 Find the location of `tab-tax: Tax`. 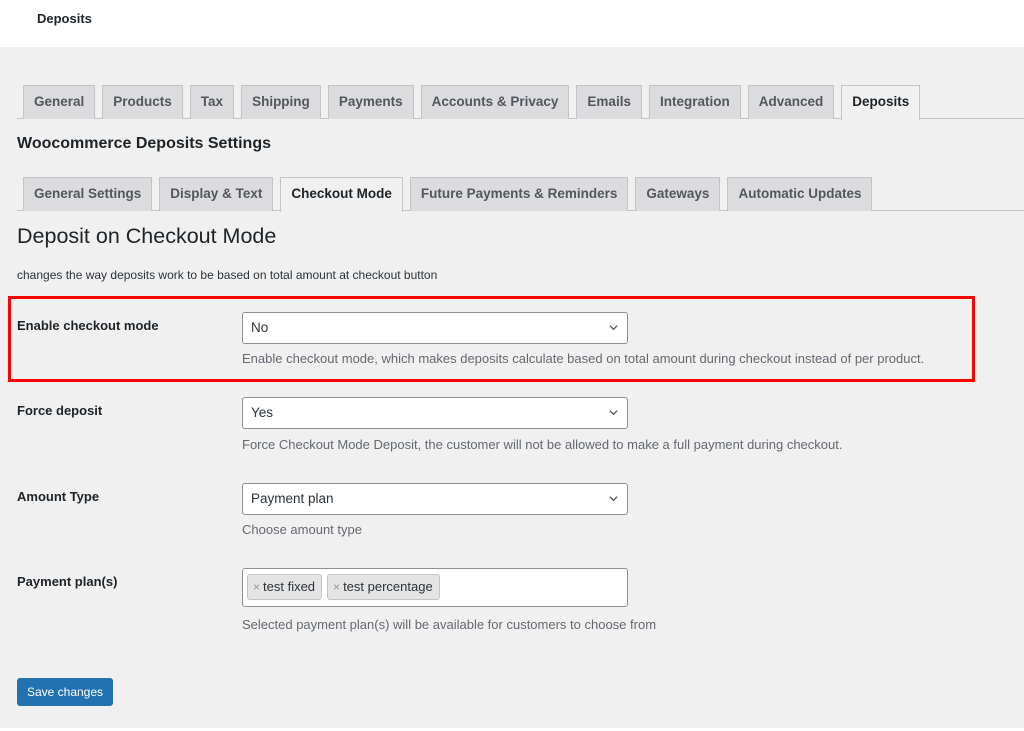

tab-tax: Tax is located at coordinates (212, 102).